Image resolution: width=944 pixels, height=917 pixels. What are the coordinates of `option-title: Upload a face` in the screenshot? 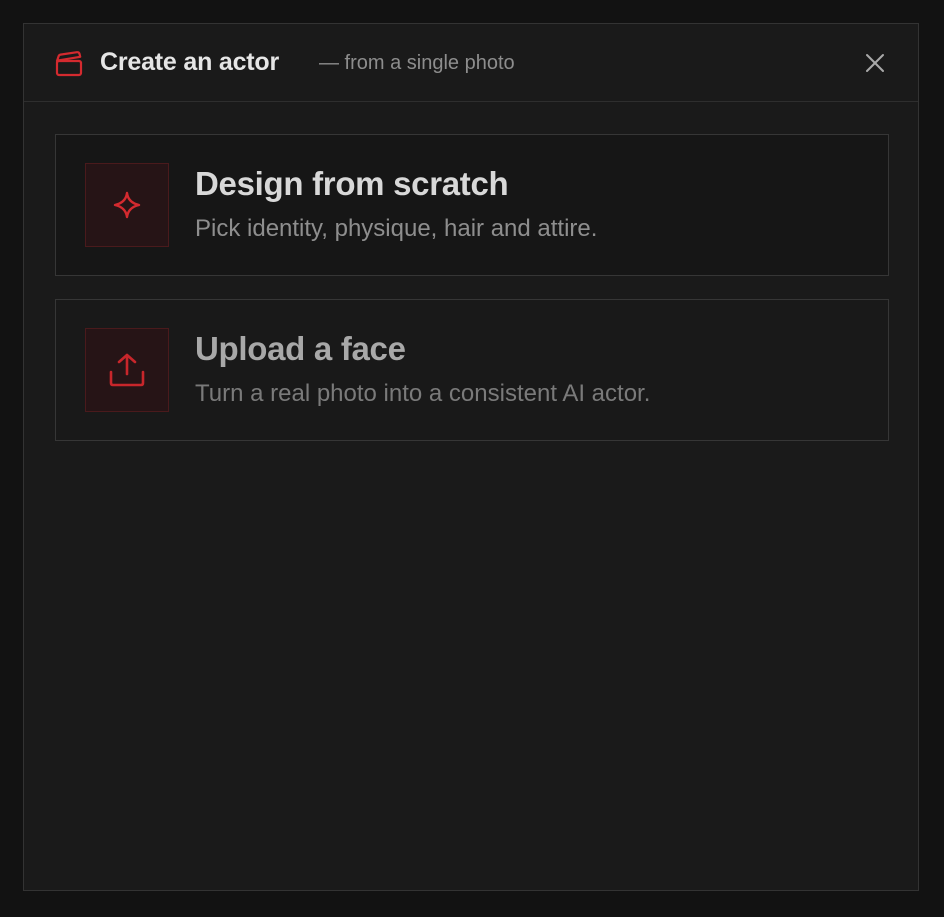 It's located at (300, 348).